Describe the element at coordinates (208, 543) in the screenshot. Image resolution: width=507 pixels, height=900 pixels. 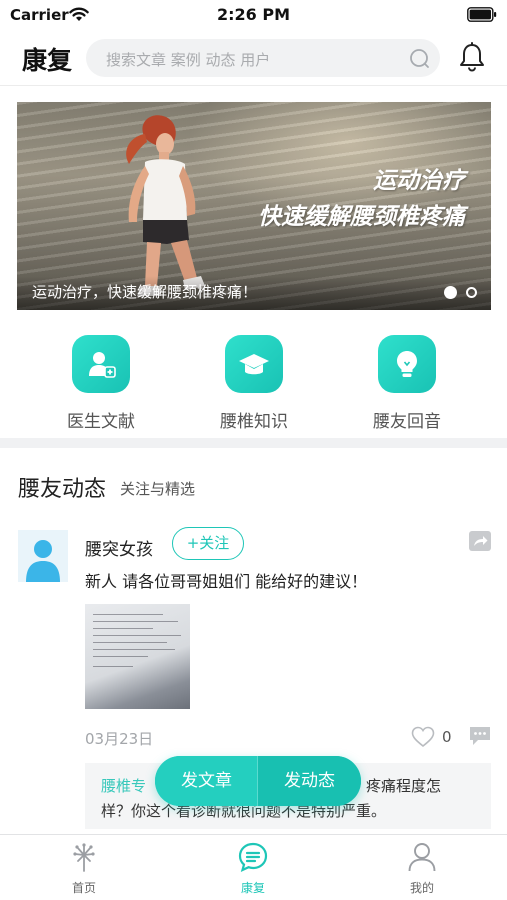
I see `follow-button: +关注` at that location.